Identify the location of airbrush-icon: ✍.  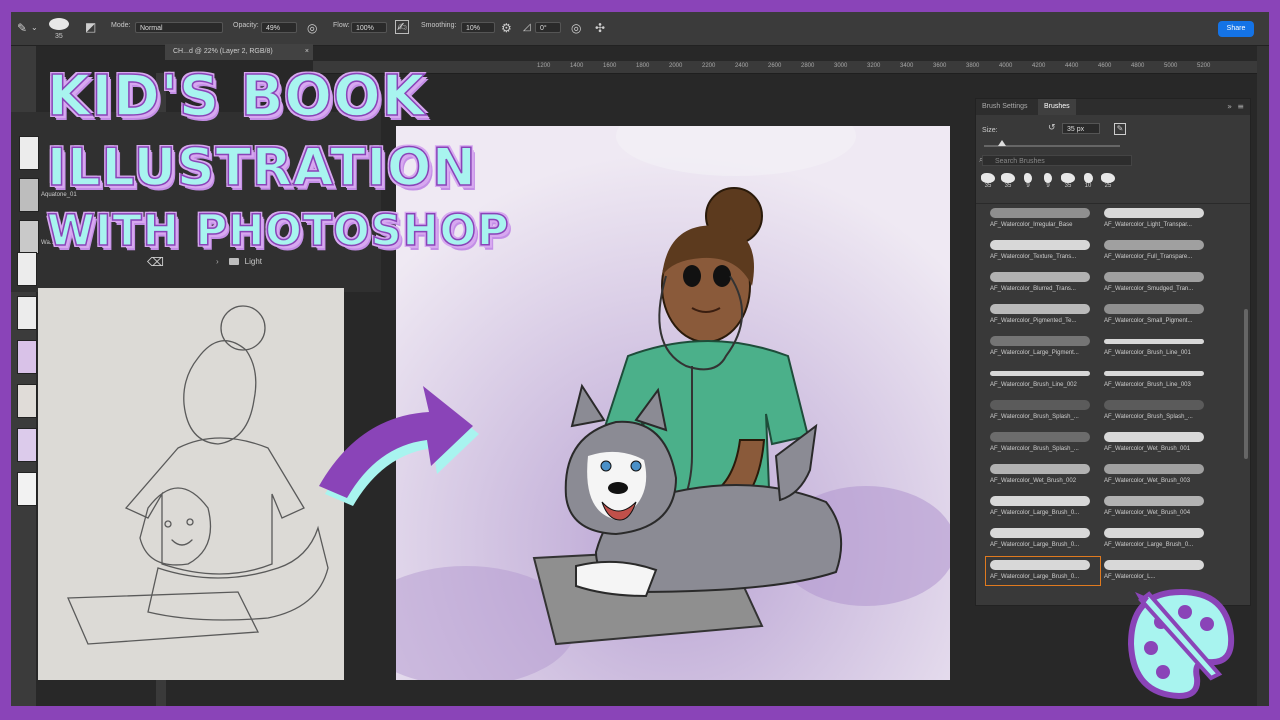
(402, 27).